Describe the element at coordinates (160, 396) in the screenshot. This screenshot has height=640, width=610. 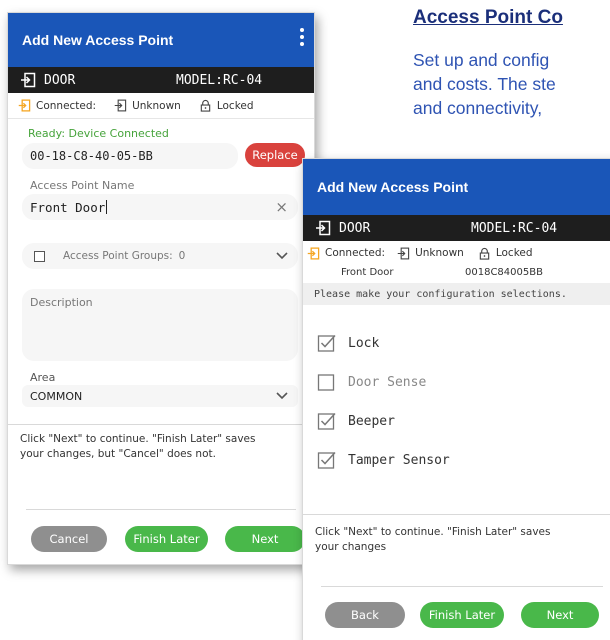
I see `area-select: COMMON` at that location.